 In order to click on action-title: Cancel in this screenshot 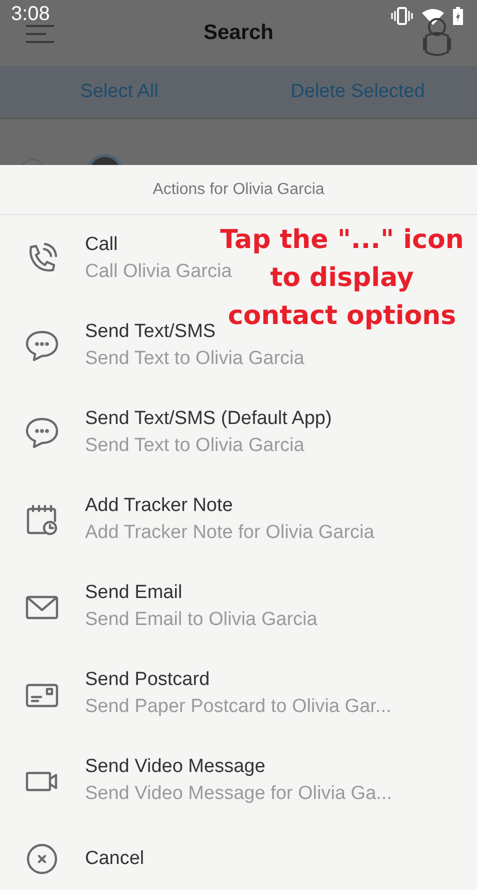, I will do `click(114, 859)`.